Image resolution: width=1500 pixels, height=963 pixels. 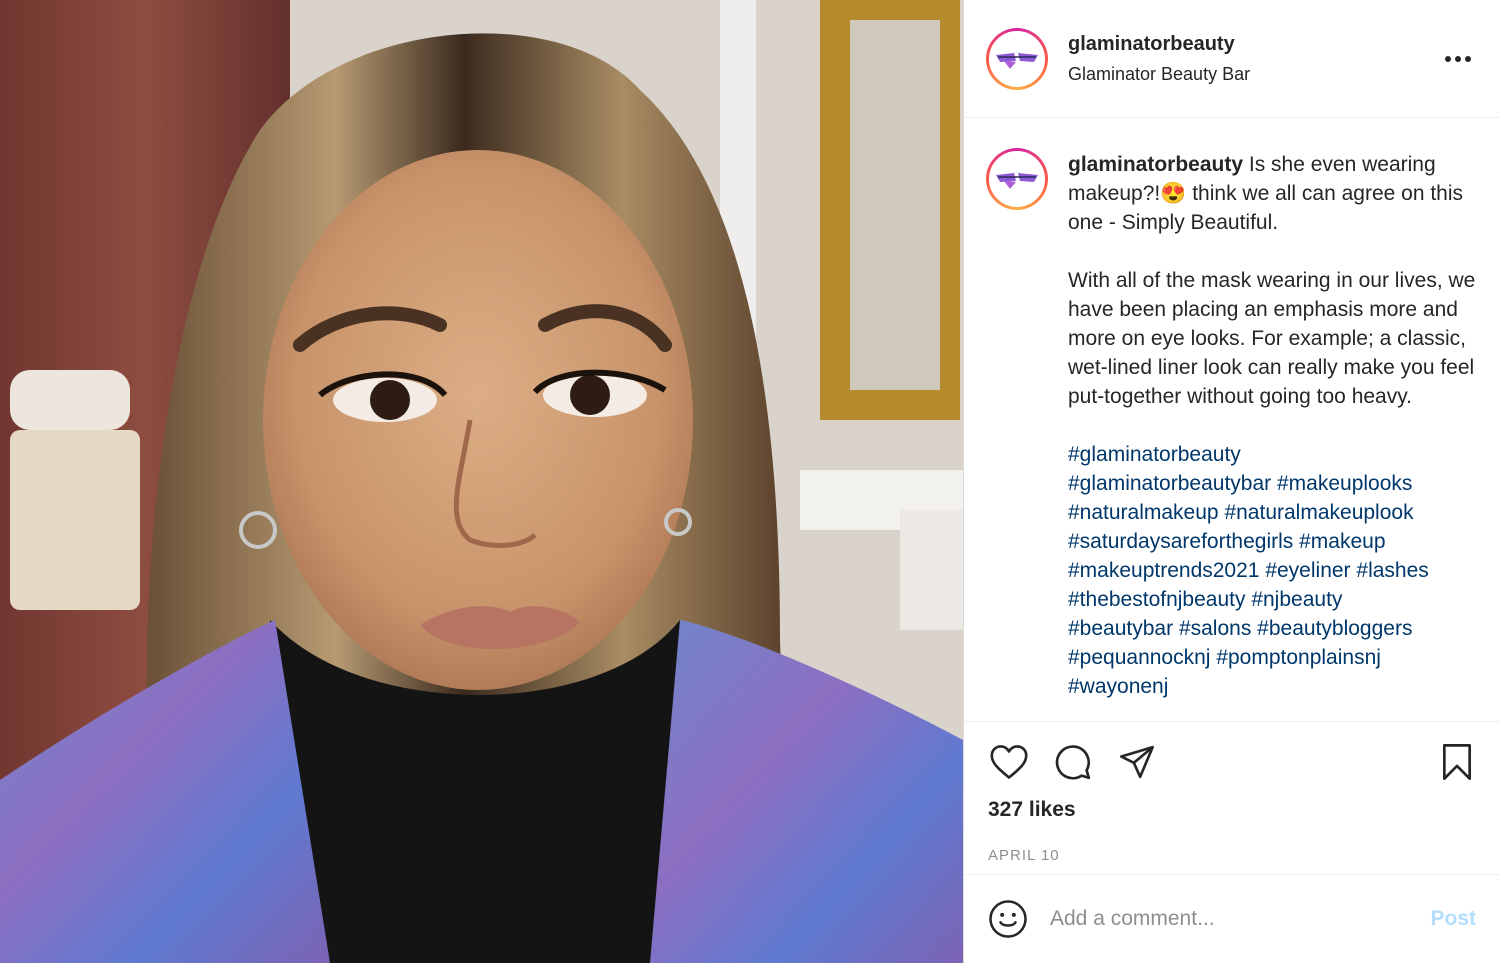 I want to click on bookmark-icon, so click(x=1457, y=762).